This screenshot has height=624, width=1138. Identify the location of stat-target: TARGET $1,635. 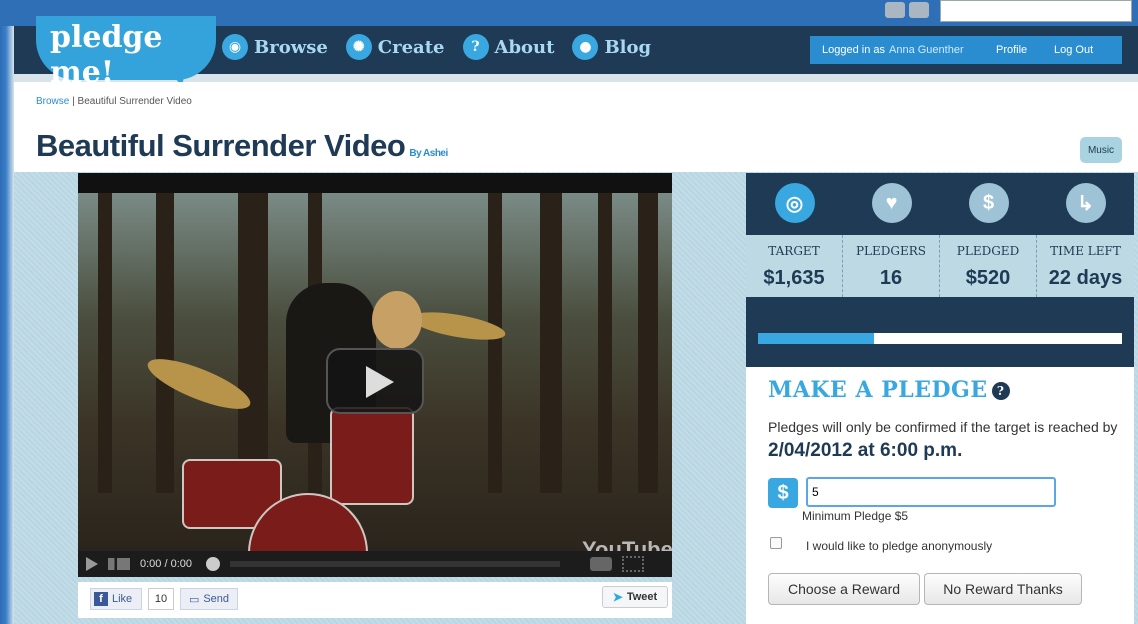
(794, 266).